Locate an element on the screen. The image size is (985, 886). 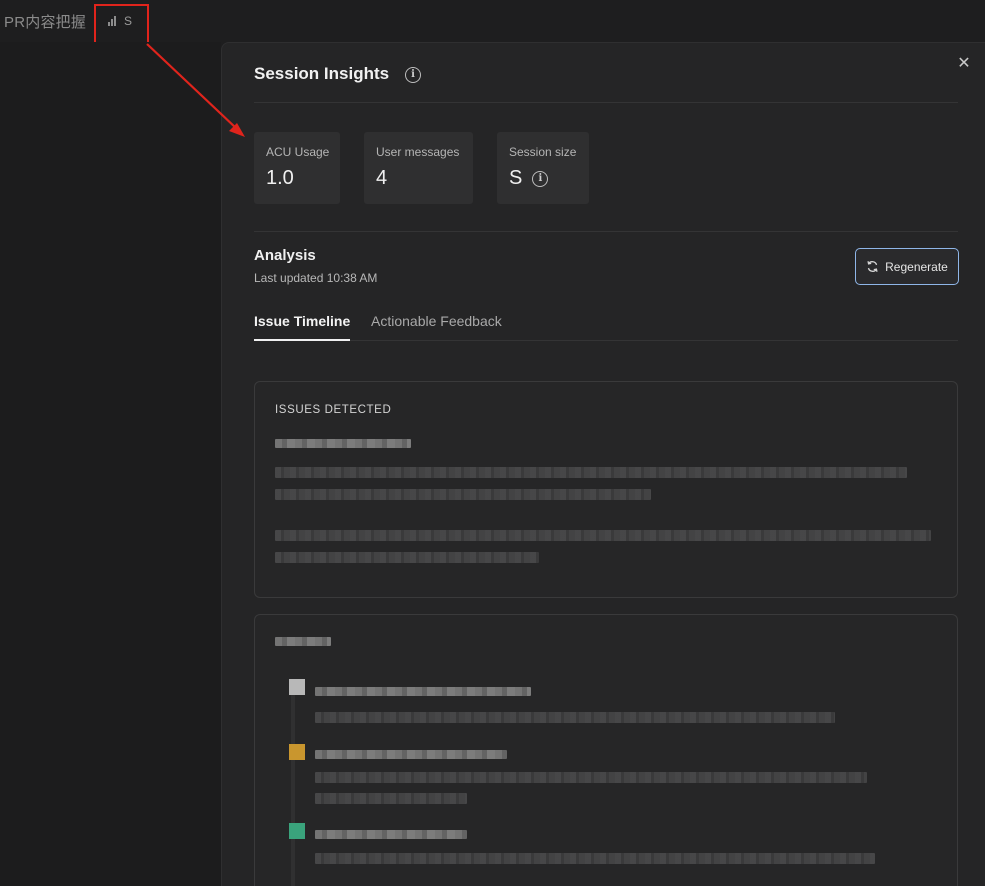
stat-card-user-messages: User messages 4 is located at coordinates (418, 168).